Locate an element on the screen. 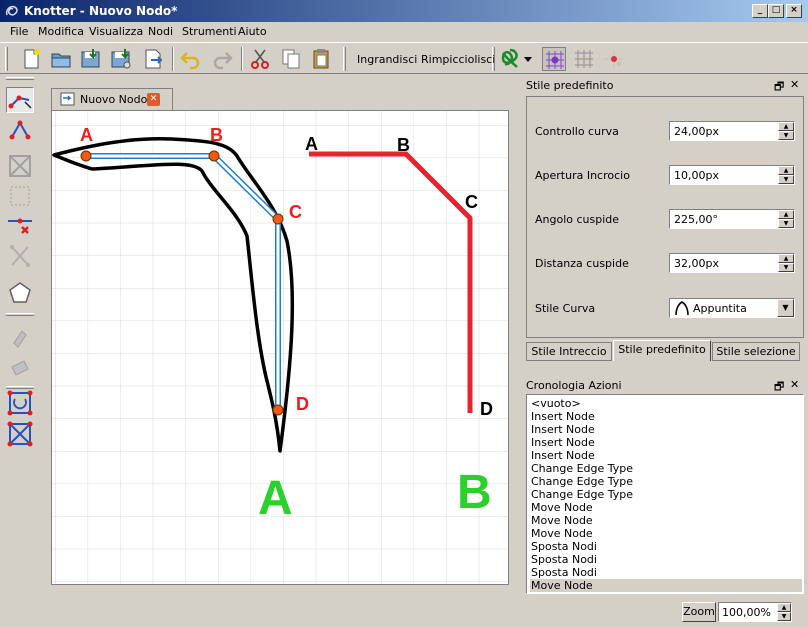 Image resolution: width=808 pixels, height=627 pixels. export-icon is located at coordinates (153, 59).